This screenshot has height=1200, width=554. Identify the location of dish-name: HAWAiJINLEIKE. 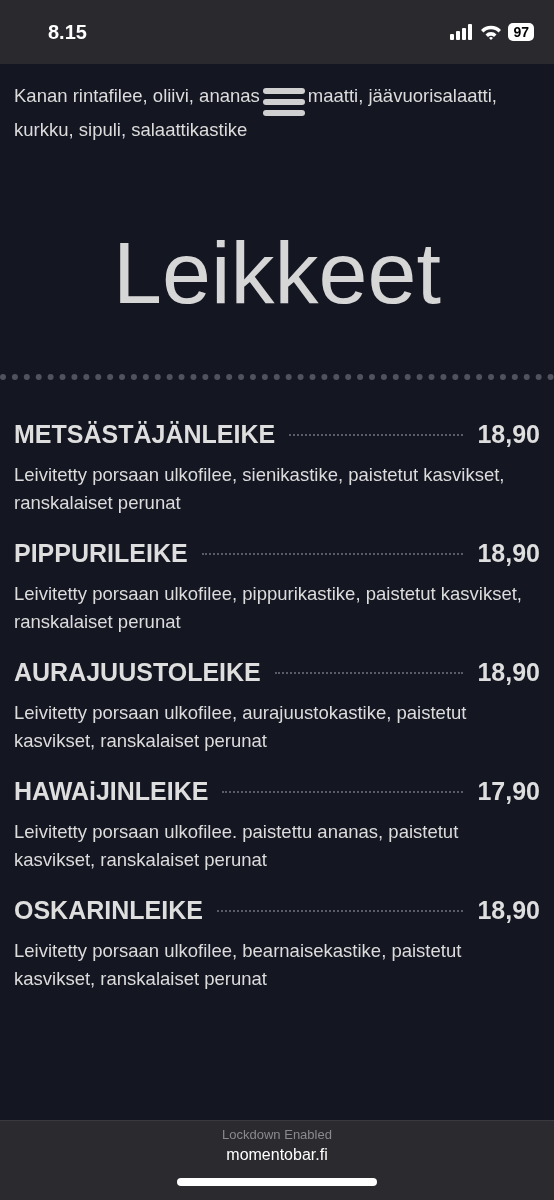
(111, 791).